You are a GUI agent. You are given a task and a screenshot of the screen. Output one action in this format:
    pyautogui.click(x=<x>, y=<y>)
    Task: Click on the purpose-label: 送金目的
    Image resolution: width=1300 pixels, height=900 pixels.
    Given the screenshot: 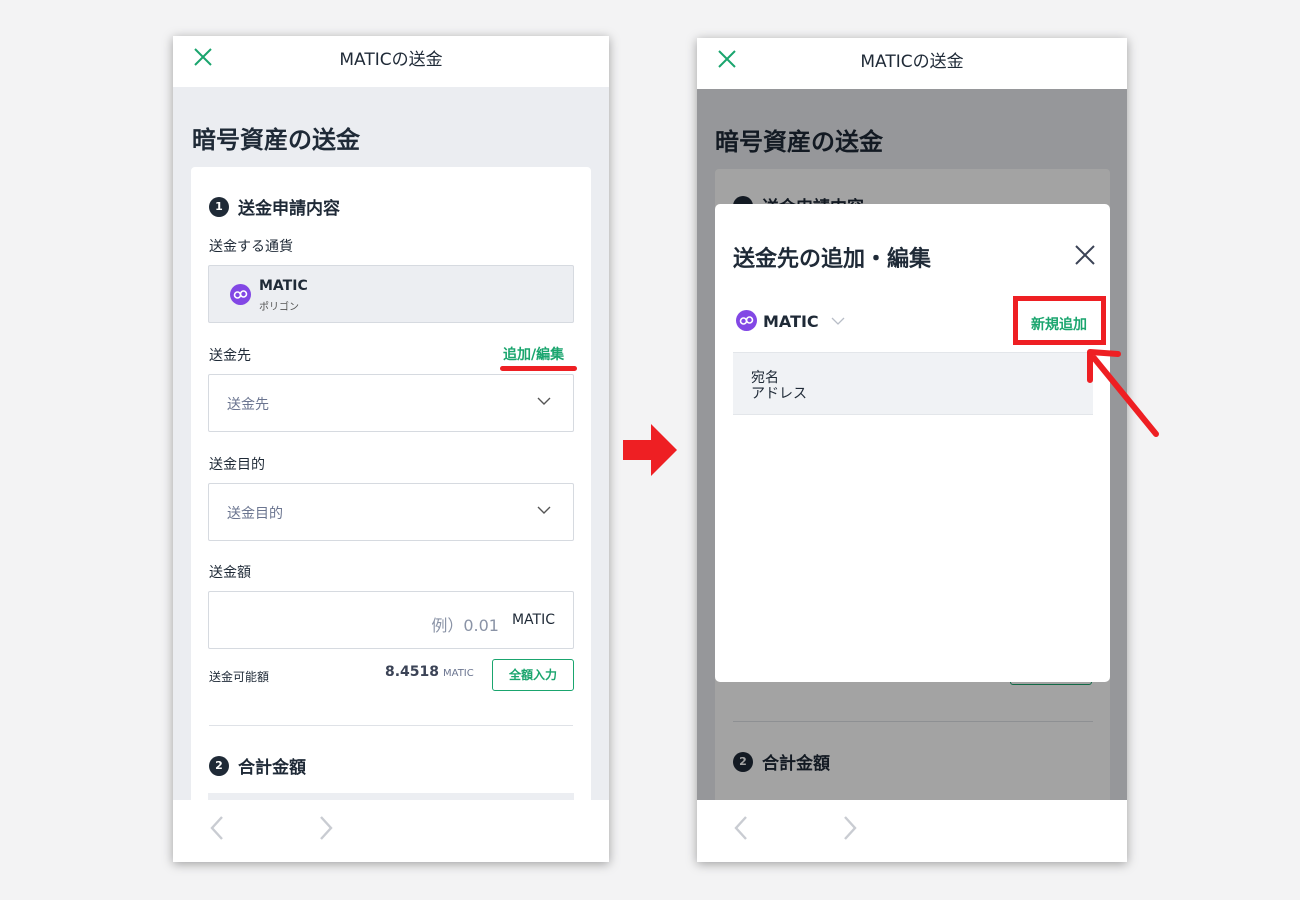 What is the action you would take?
    pyautogui.click(x=237, y=465)
    